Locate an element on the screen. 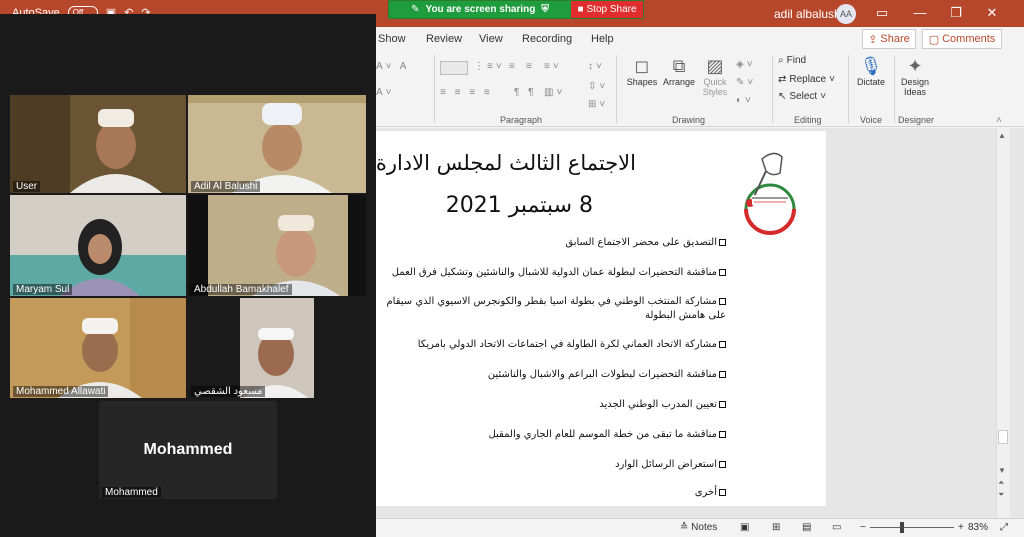  zoom-out-icon: − is located at coordinates (863, 527).